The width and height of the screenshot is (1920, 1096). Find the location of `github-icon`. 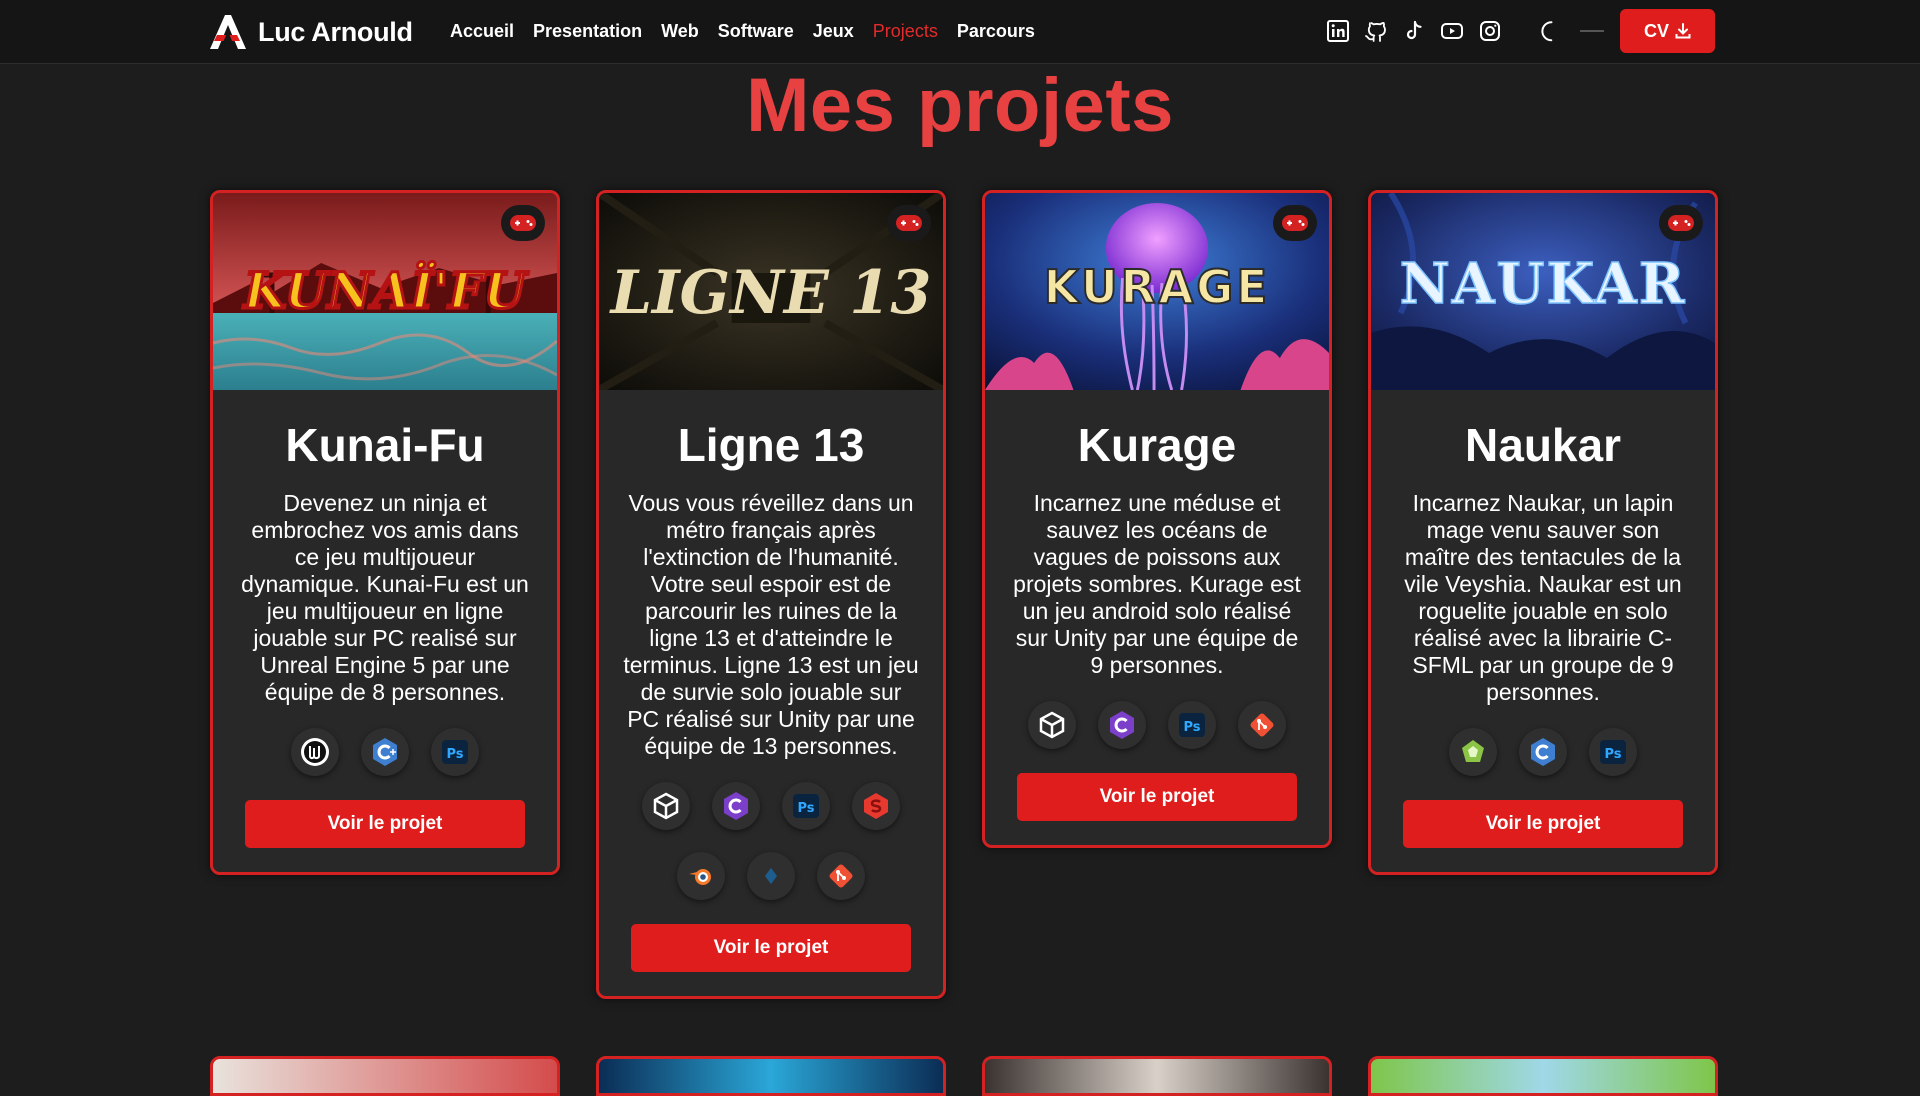

github-icon is located at coordinates (1376, 31).